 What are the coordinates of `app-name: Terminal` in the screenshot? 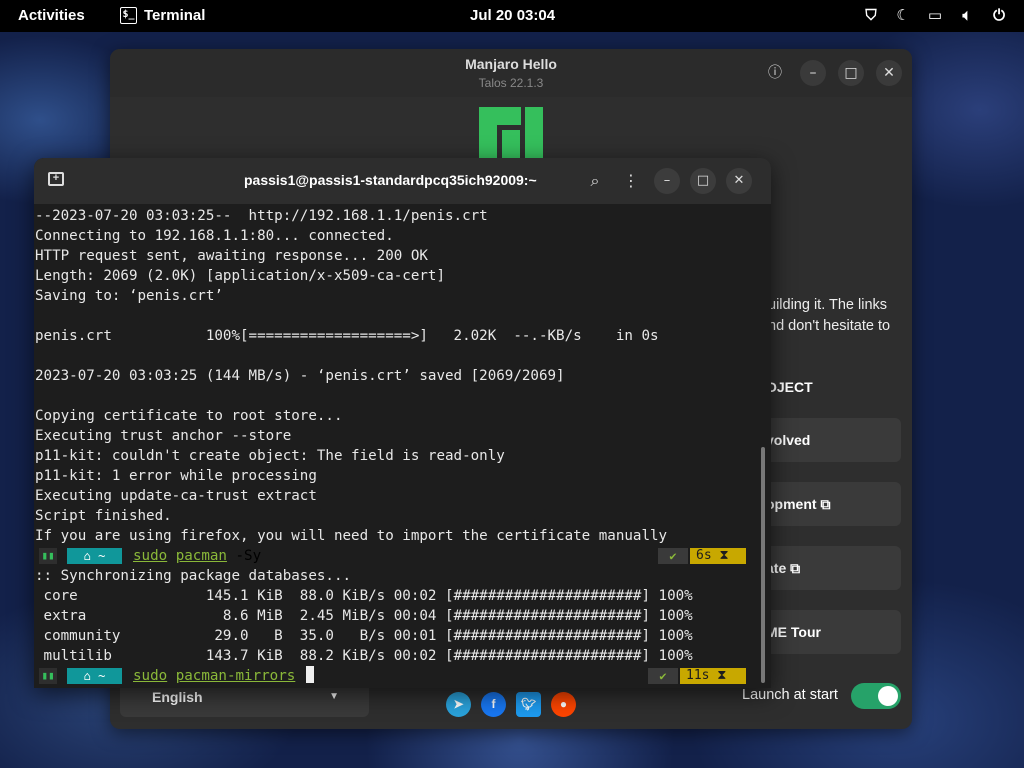 It's located at (175, 15).